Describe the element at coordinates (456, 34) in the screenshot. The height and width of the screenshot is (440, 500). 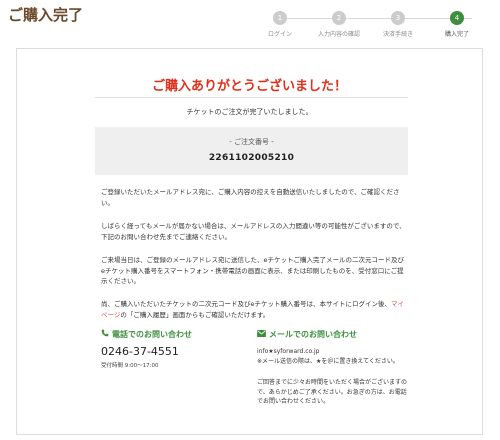
I see `step-label: 購入完了` at that location.